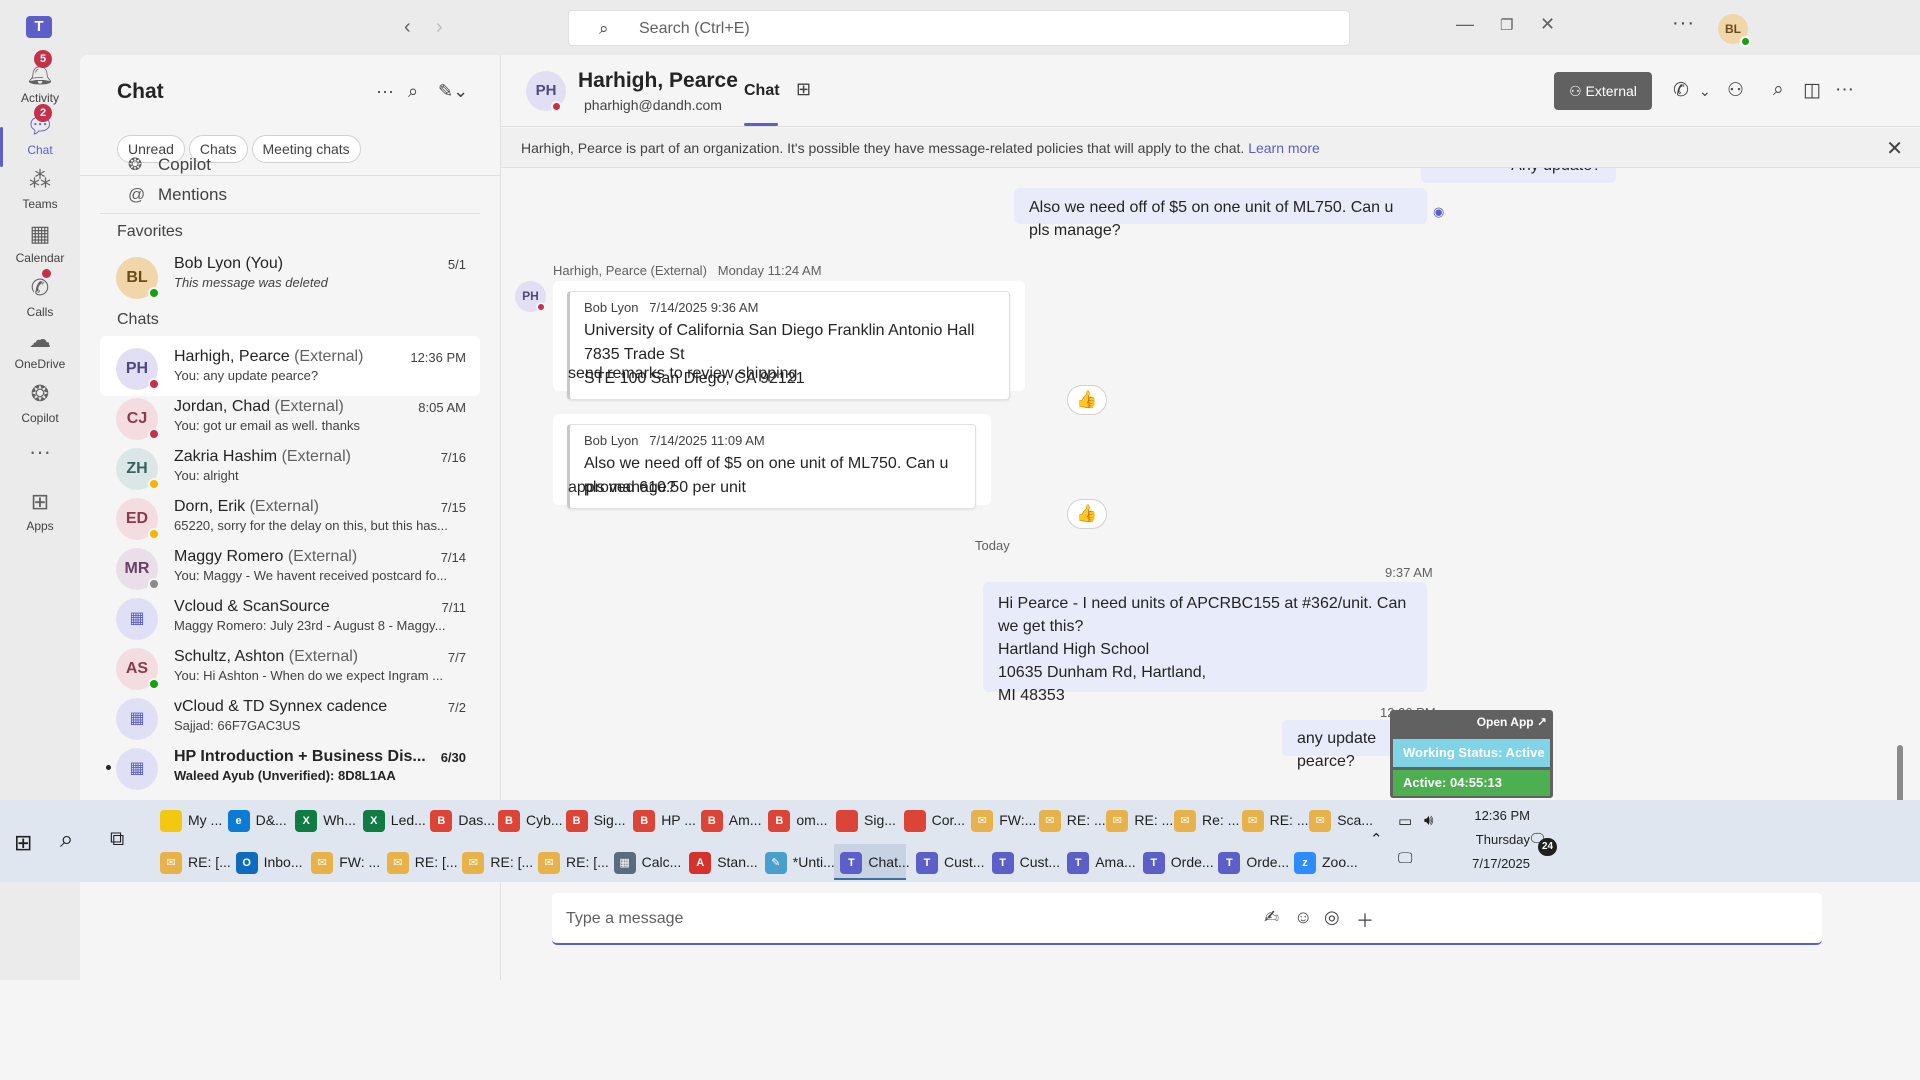  I want to click on volume-icon: 🔊︎, so click(1428, 820).